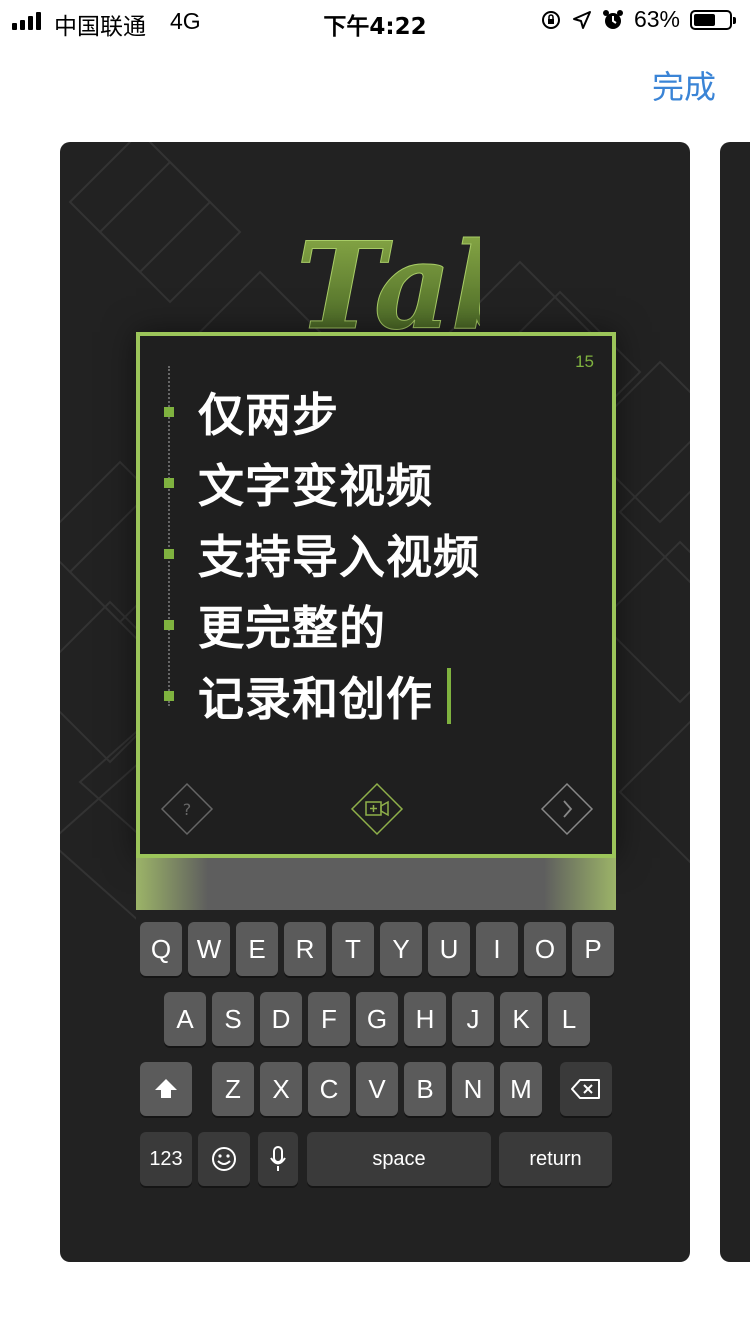 This screenshot has height=1334, width=750. I want to click on keyboard-row-4: 123 space return, so click(376, 1160).